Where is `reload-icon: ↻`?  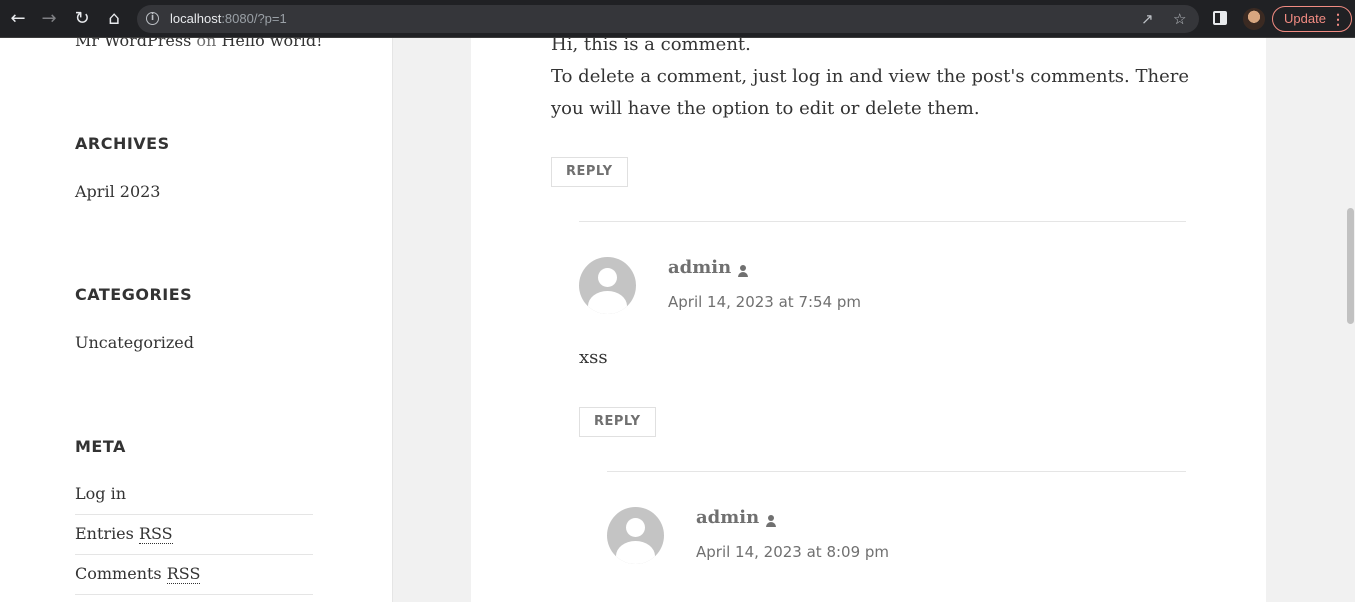
reload-icon: ↻ is located at coordinates (82, 19).